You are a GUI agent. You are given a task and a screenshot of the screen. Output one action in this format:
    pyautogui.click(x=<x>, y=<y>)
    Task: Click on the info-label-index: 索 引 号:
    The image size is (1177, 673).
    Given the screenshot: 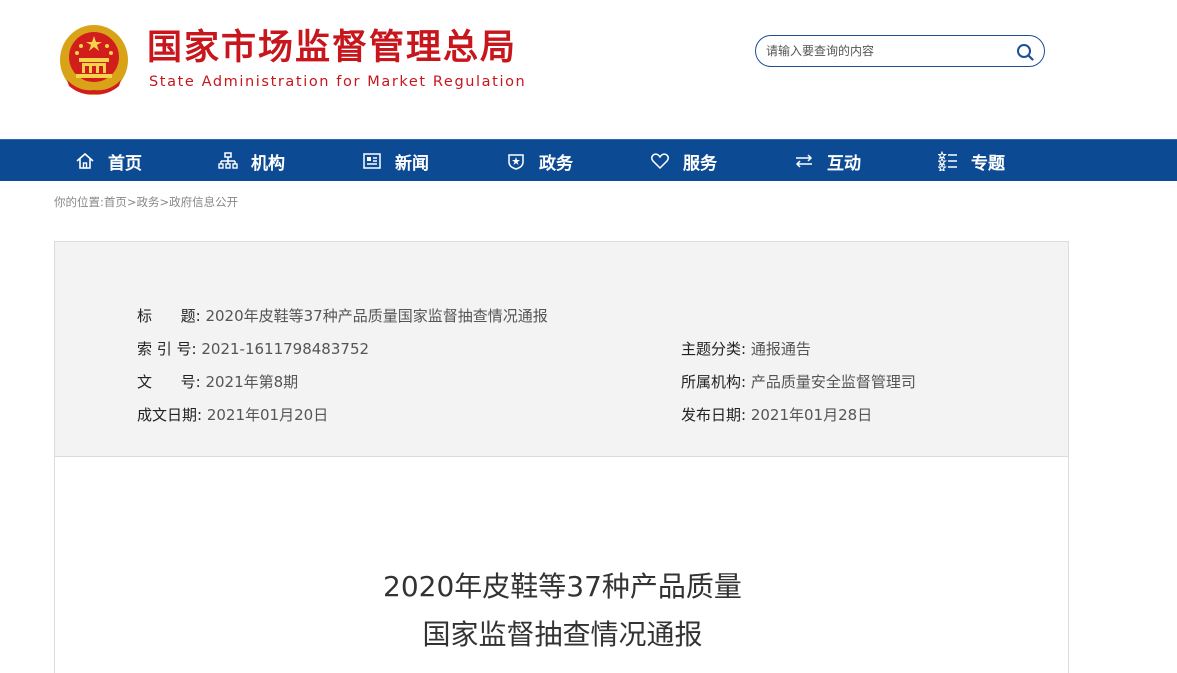 What is the action you would take?
    pyautogui.click(x=167, y=349)
    